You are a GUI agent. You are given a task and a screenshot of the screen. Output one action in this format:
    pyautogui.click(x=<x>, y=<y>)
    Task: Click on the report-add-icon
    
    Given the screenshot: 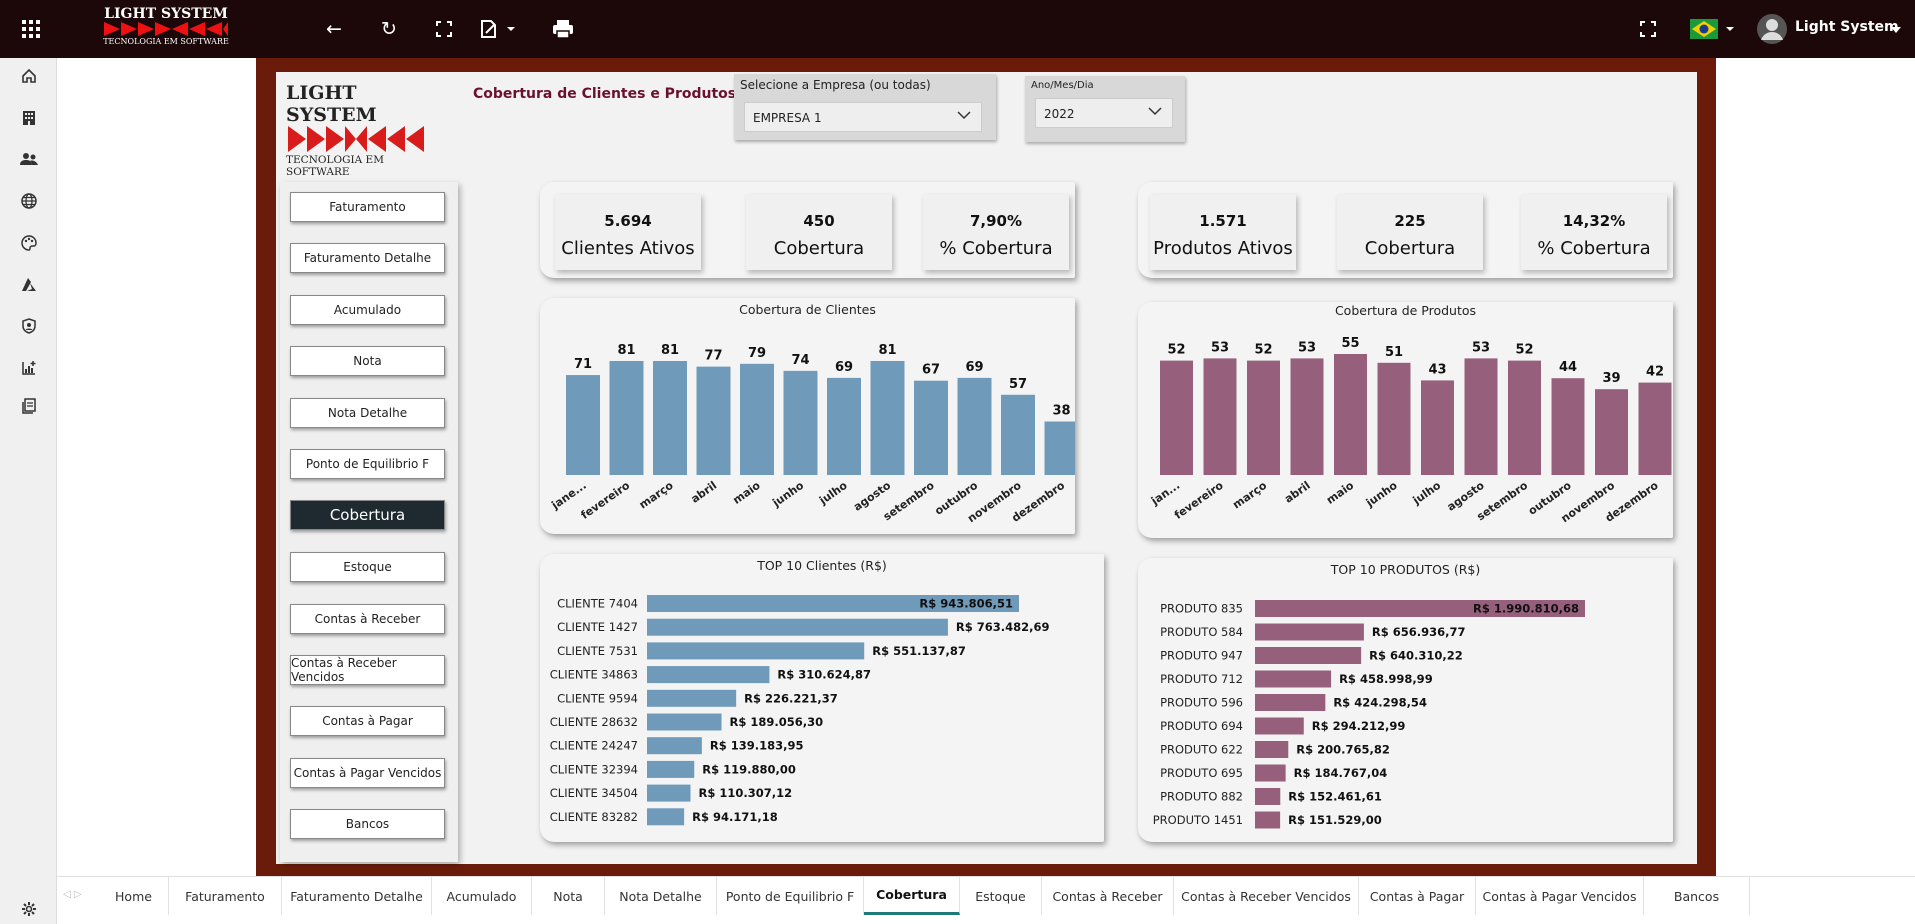 What is the action you would take?
    pyautogui.click(x=29, y=371)
    